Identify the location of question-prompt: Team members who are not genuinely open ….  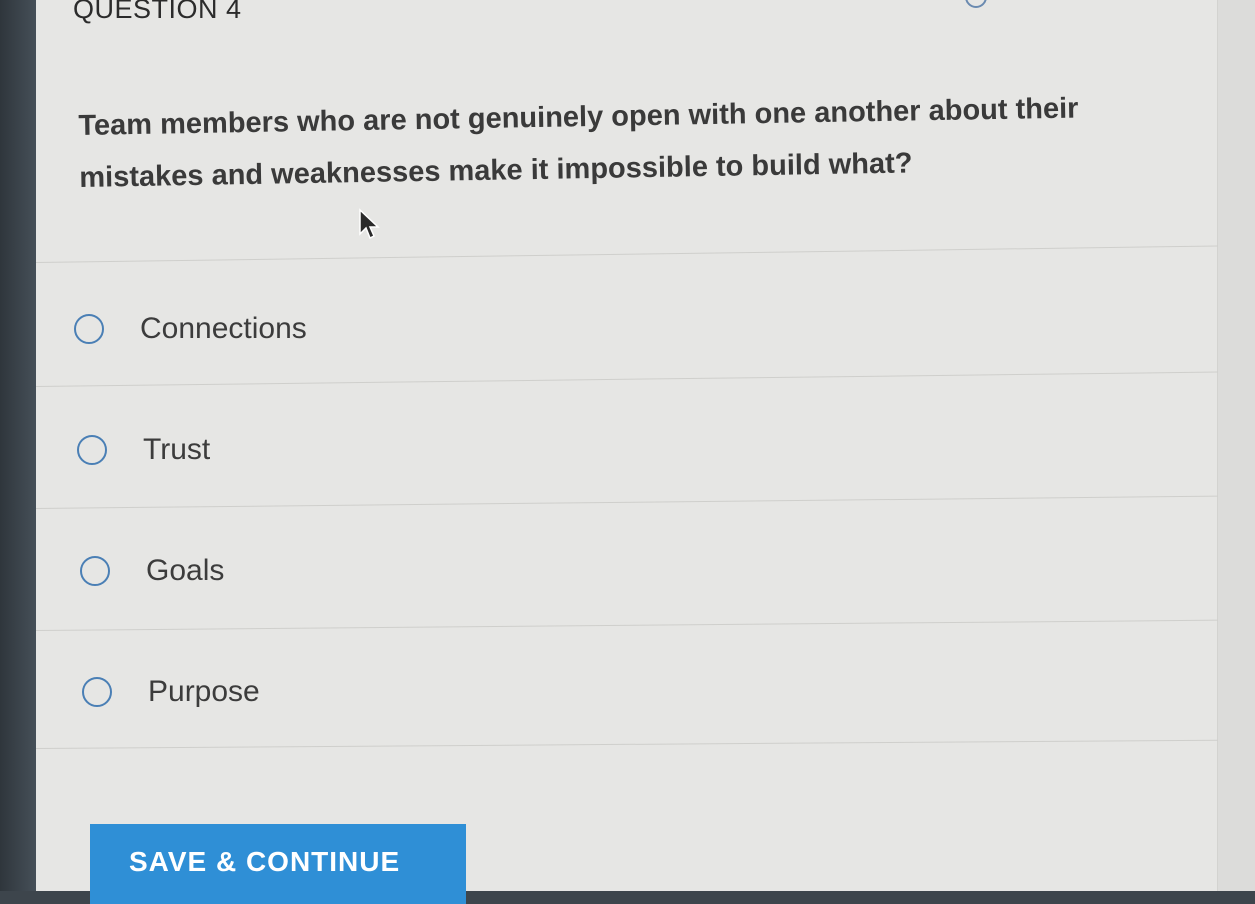
(578, 143).